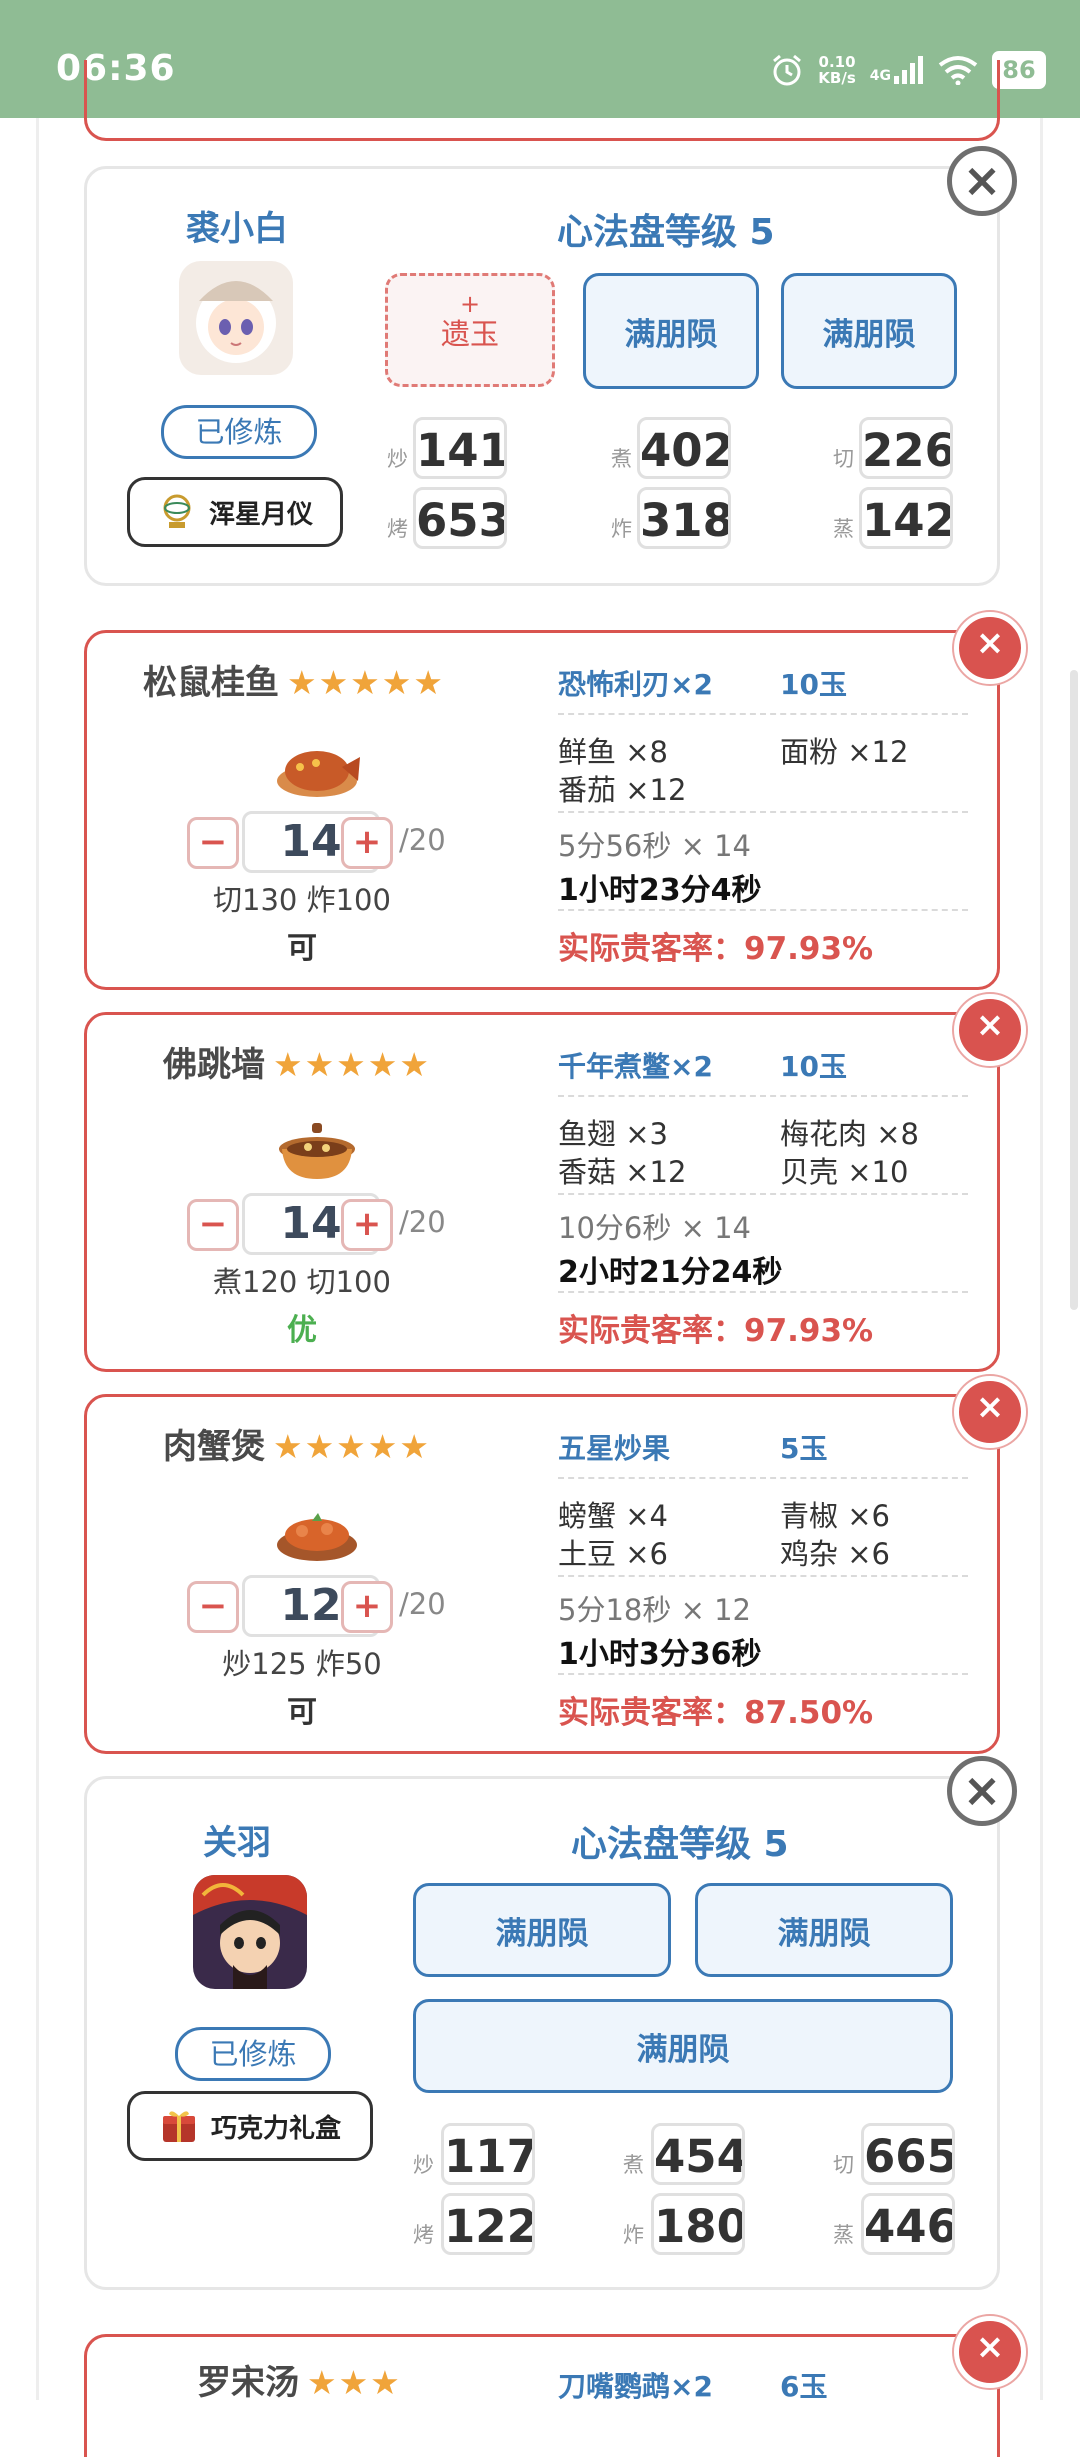  Describe the element at coordinates (906, 448) in the screenshot. I see `stat-value: 226` at that location.